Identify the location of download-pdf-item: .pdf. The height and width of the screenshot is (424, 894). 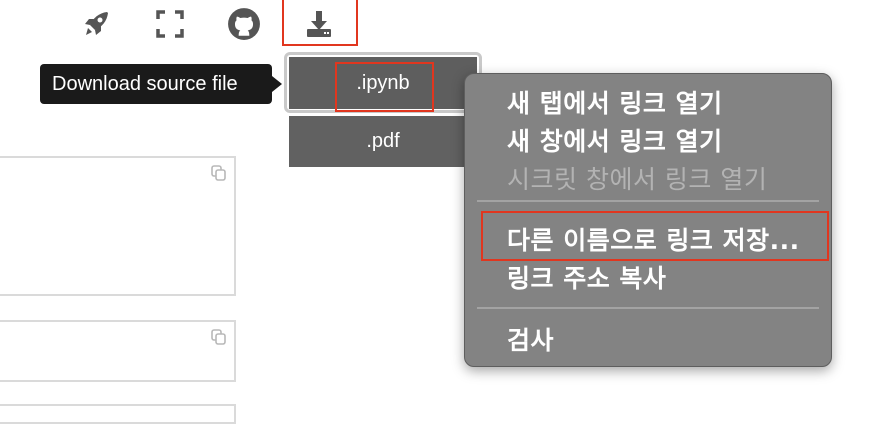
(383, 141).